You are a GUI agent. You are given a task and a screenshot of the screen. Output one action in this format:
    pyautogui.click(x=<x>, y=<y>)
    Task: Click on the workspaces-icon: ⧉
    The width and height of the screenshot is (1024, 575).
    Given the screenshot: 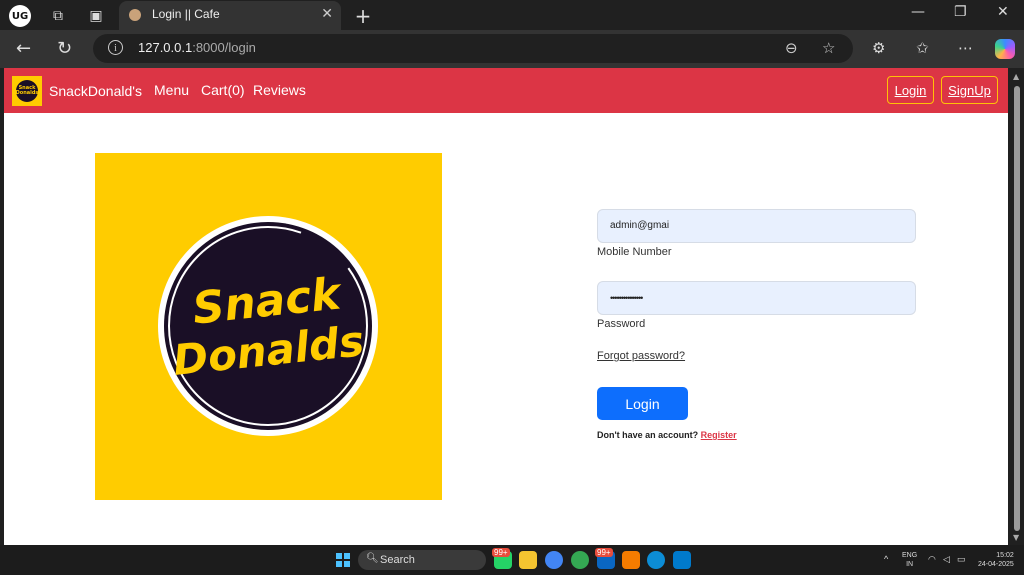 What is the action you would take?
    pyautogui.click(x=58, y=16)
    